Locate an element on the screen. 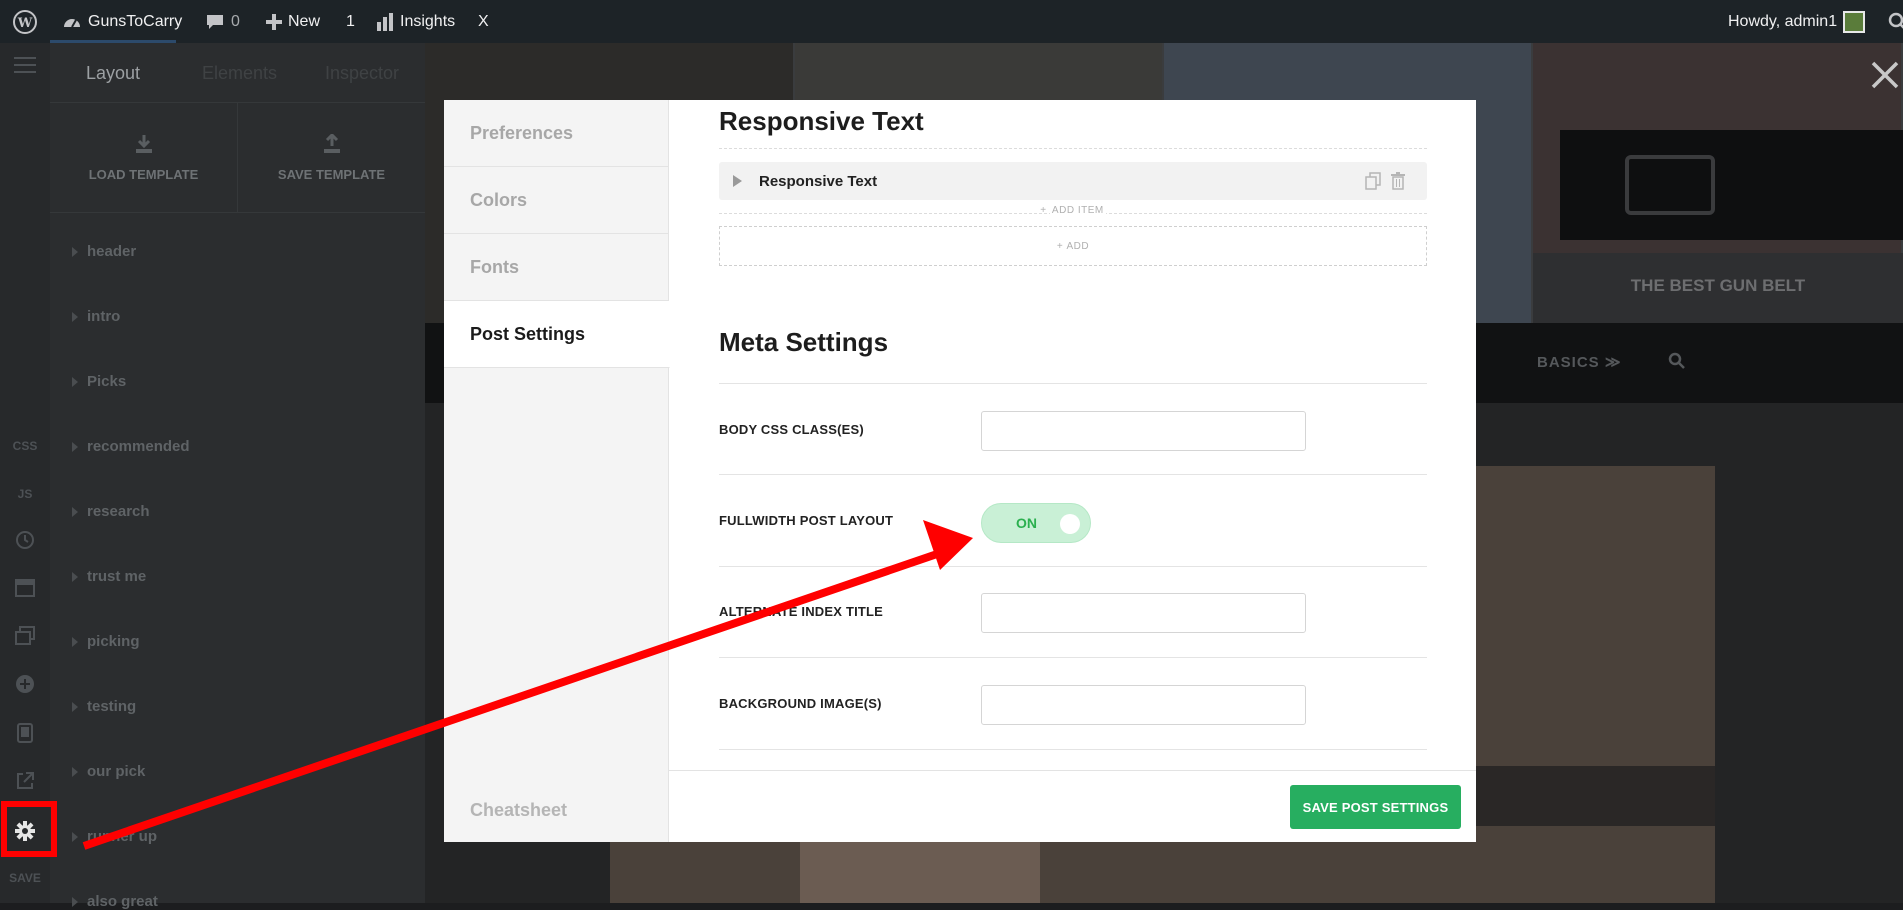 The width and height of the screenshot is (1903, 910). builder-icon-rail: CSS JS SAVE is located at coordinates (25, 473).